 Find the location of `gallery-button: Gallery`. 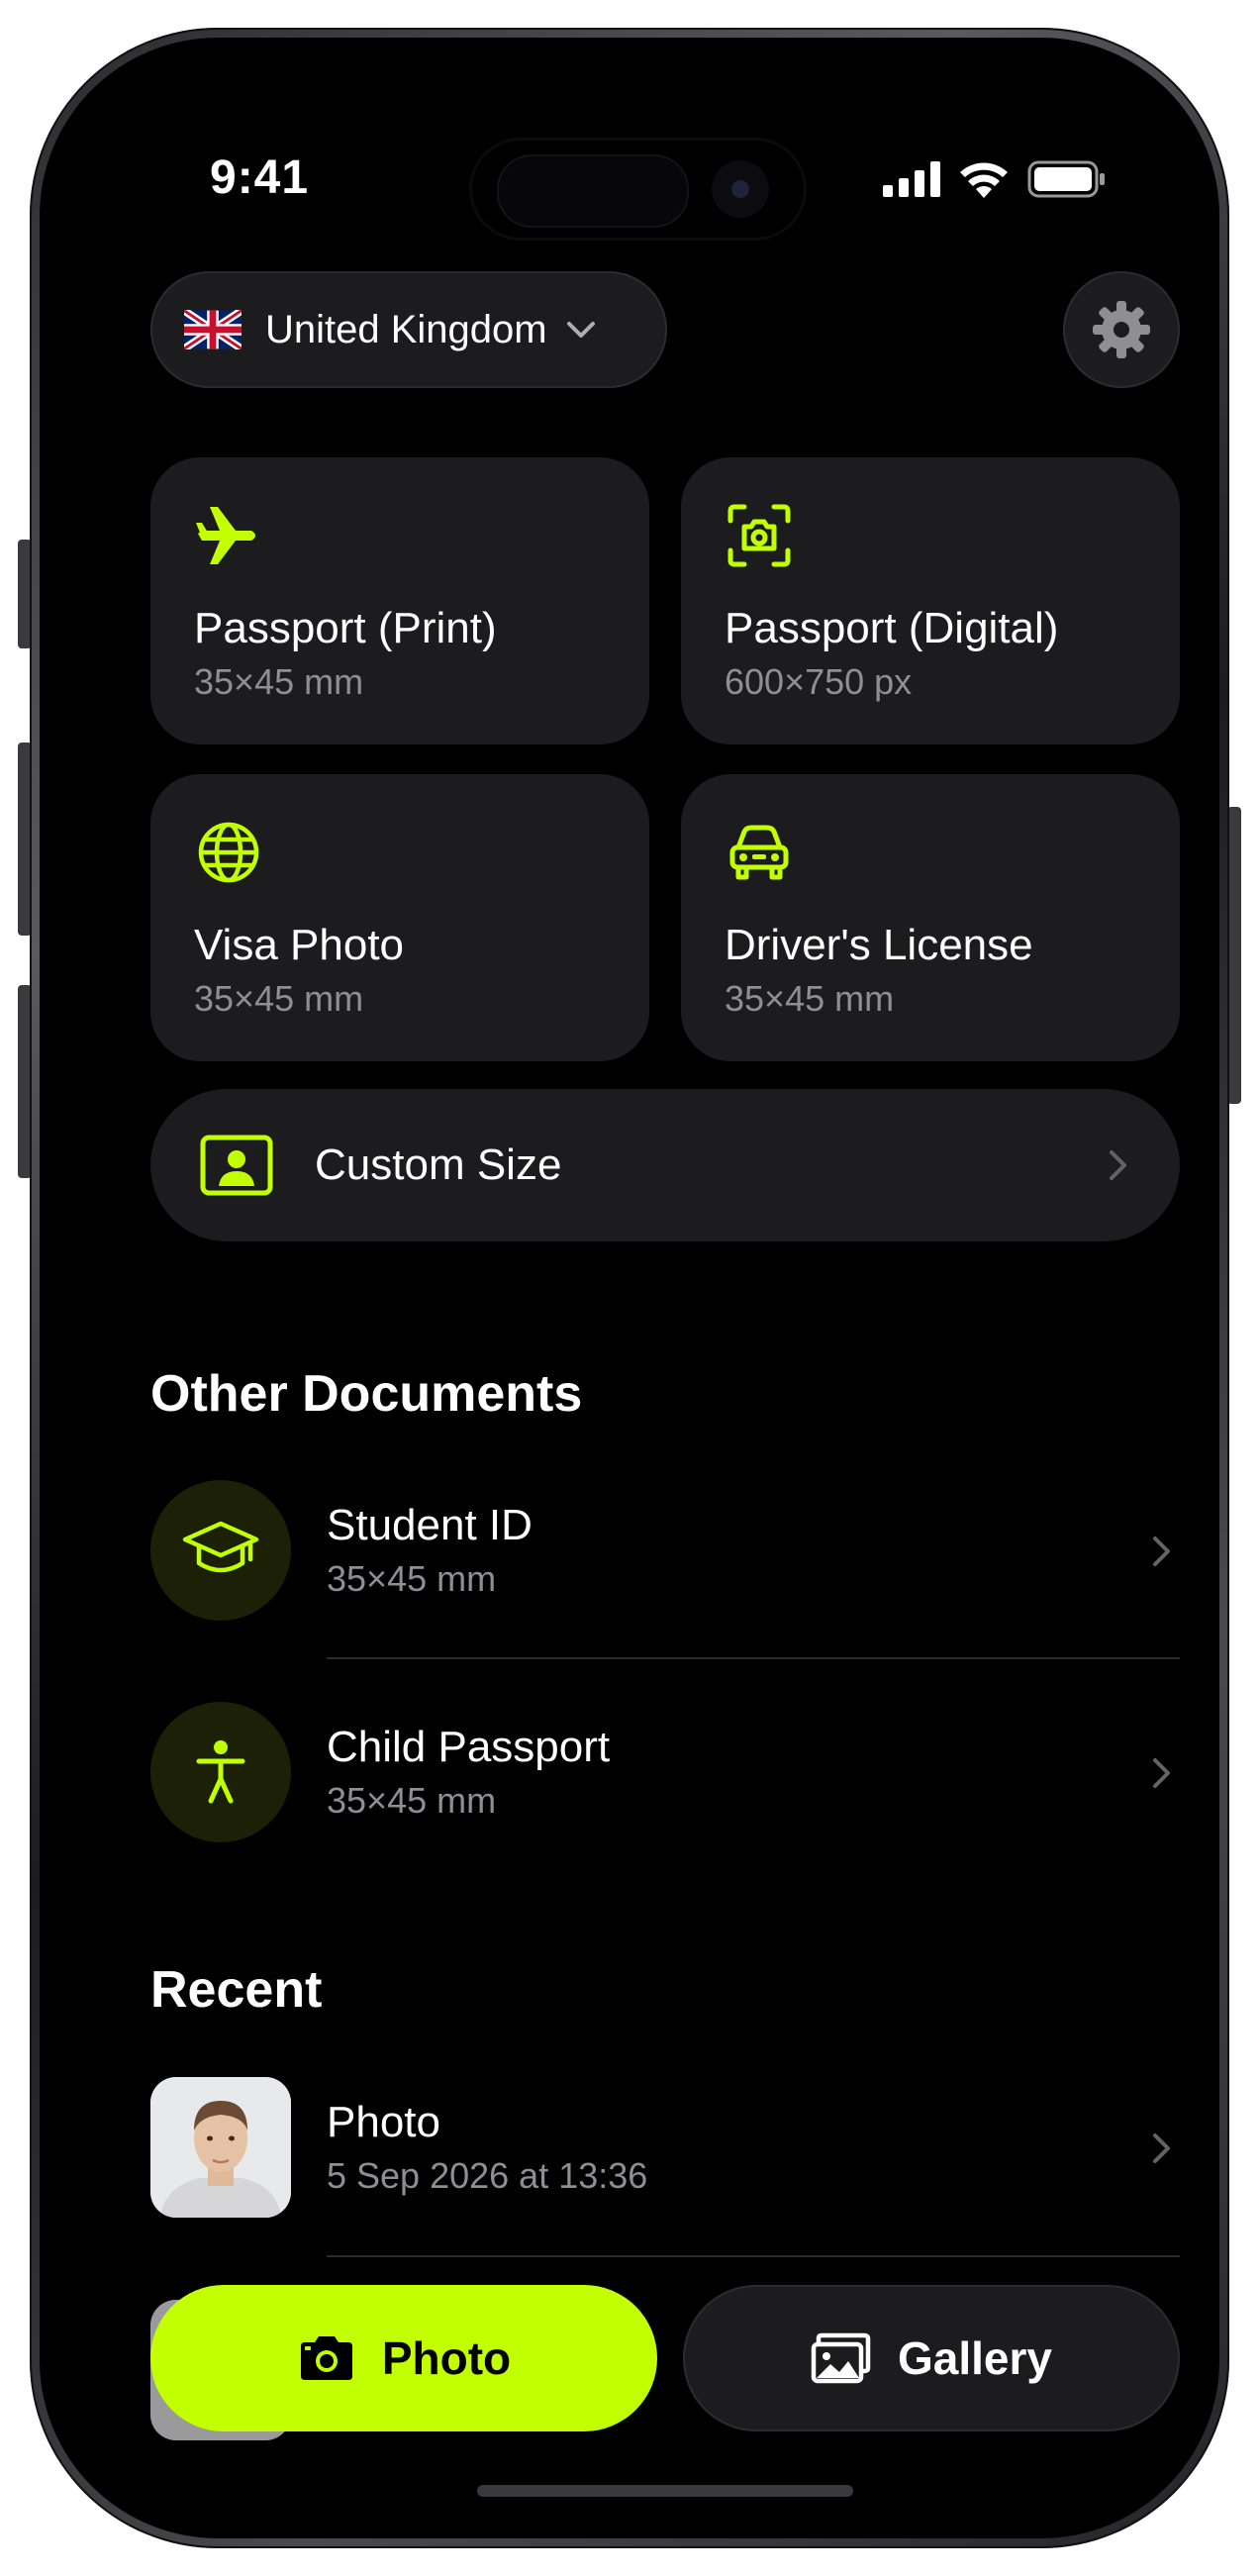

gallery-button: Gallery is located at coordinates (931, 2358).